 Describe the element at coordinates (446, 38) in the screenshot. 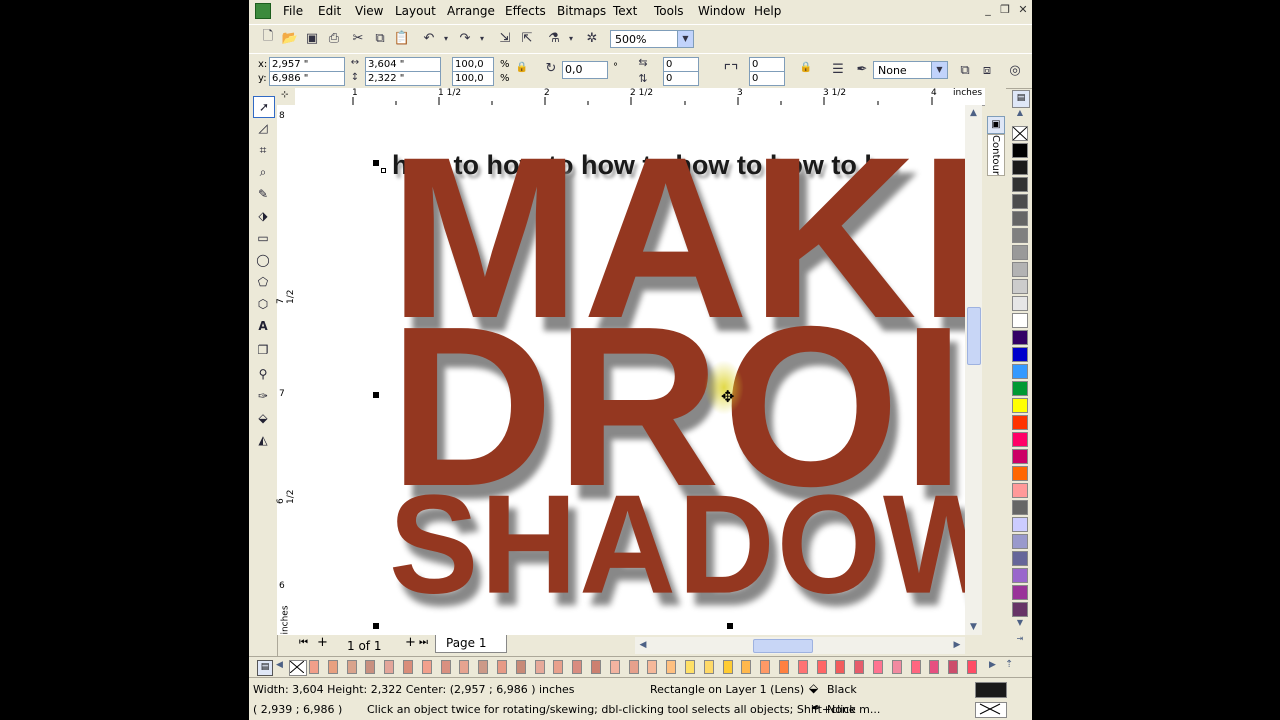

I see `undo-dropdown-icon: ▾` at that location.